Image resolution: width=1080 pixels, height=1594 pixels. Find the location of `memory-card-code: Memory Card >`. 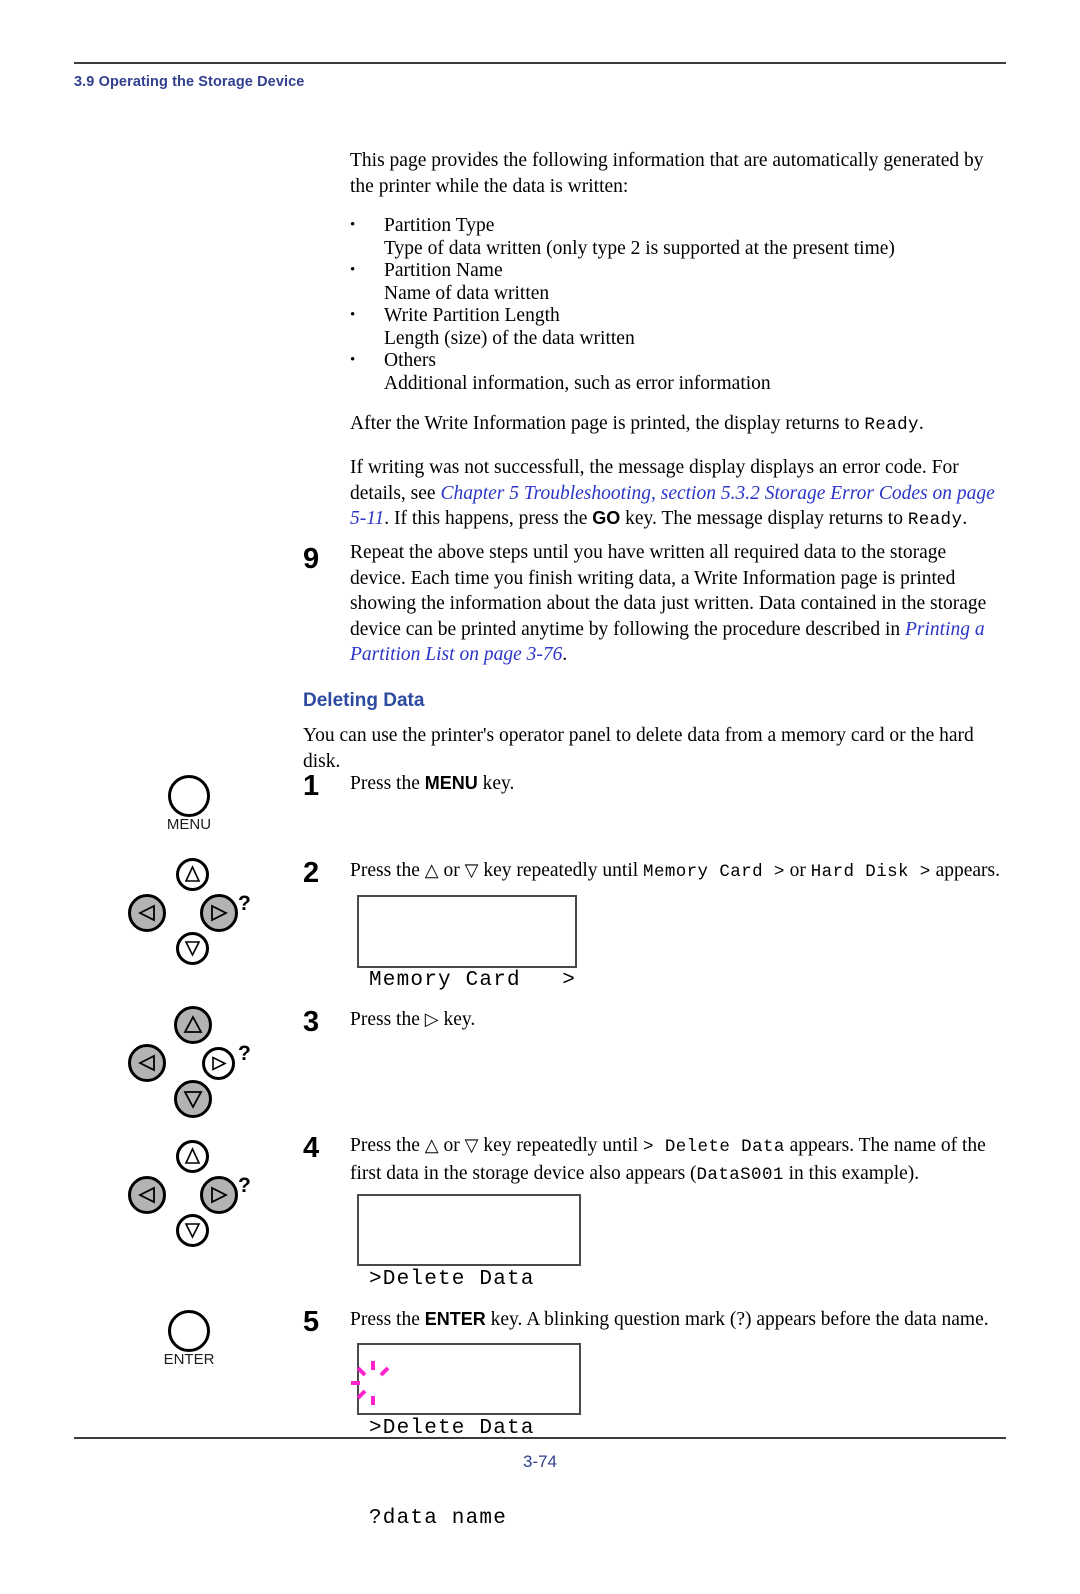

memory-card-code: Memory Card > is located at coordinates (714, 872).